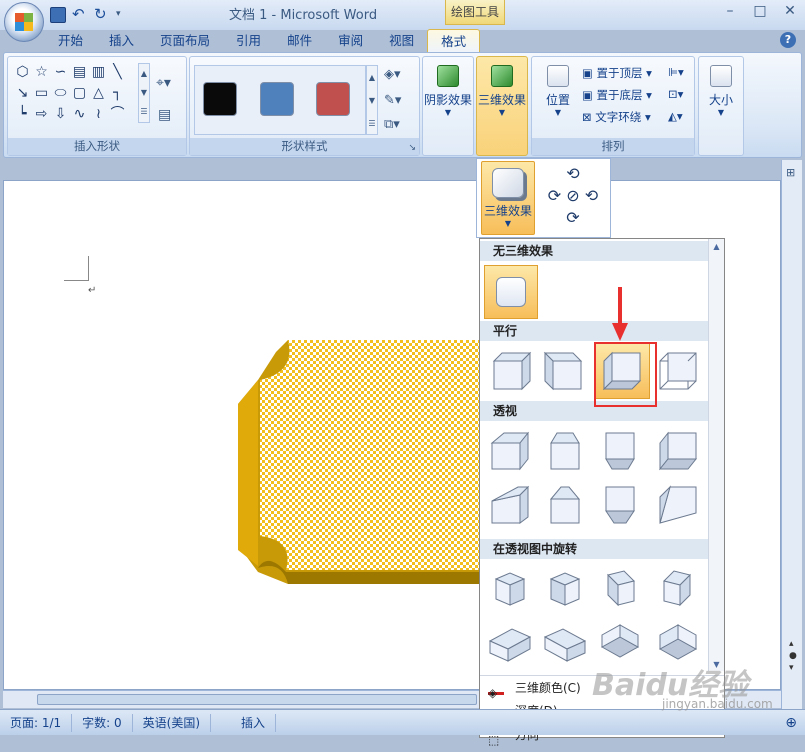 The height and width of the screenshot is (752, 805). Describe the element at coordinates (573, 196) in the screenshot. I see `tilt-left-right-icon: ⟳ ⊘ ⟲` at that location.